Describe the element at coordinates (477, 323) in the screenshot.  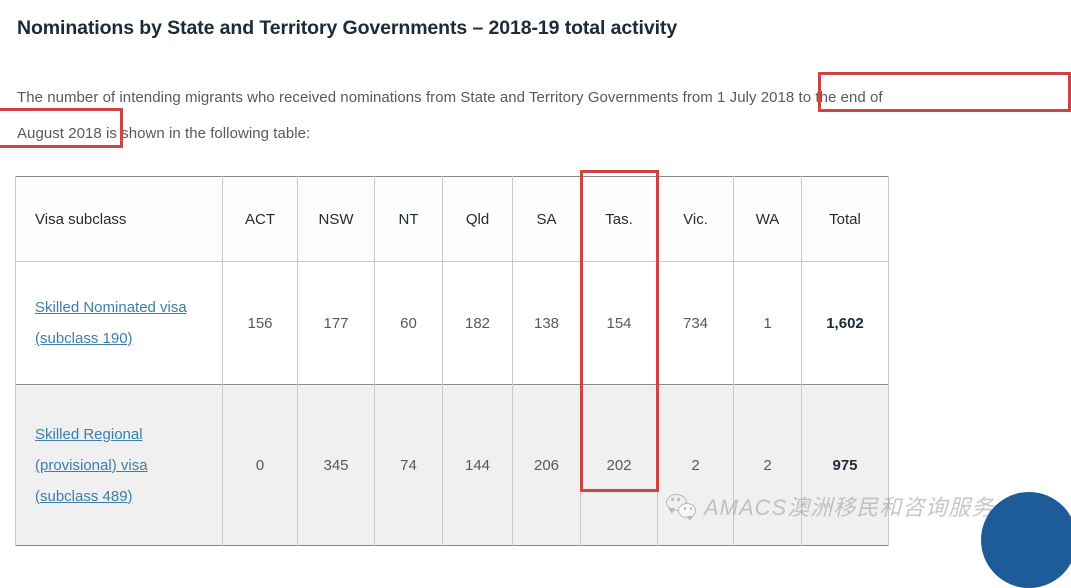
I see `cell-qld: 182` at that location.